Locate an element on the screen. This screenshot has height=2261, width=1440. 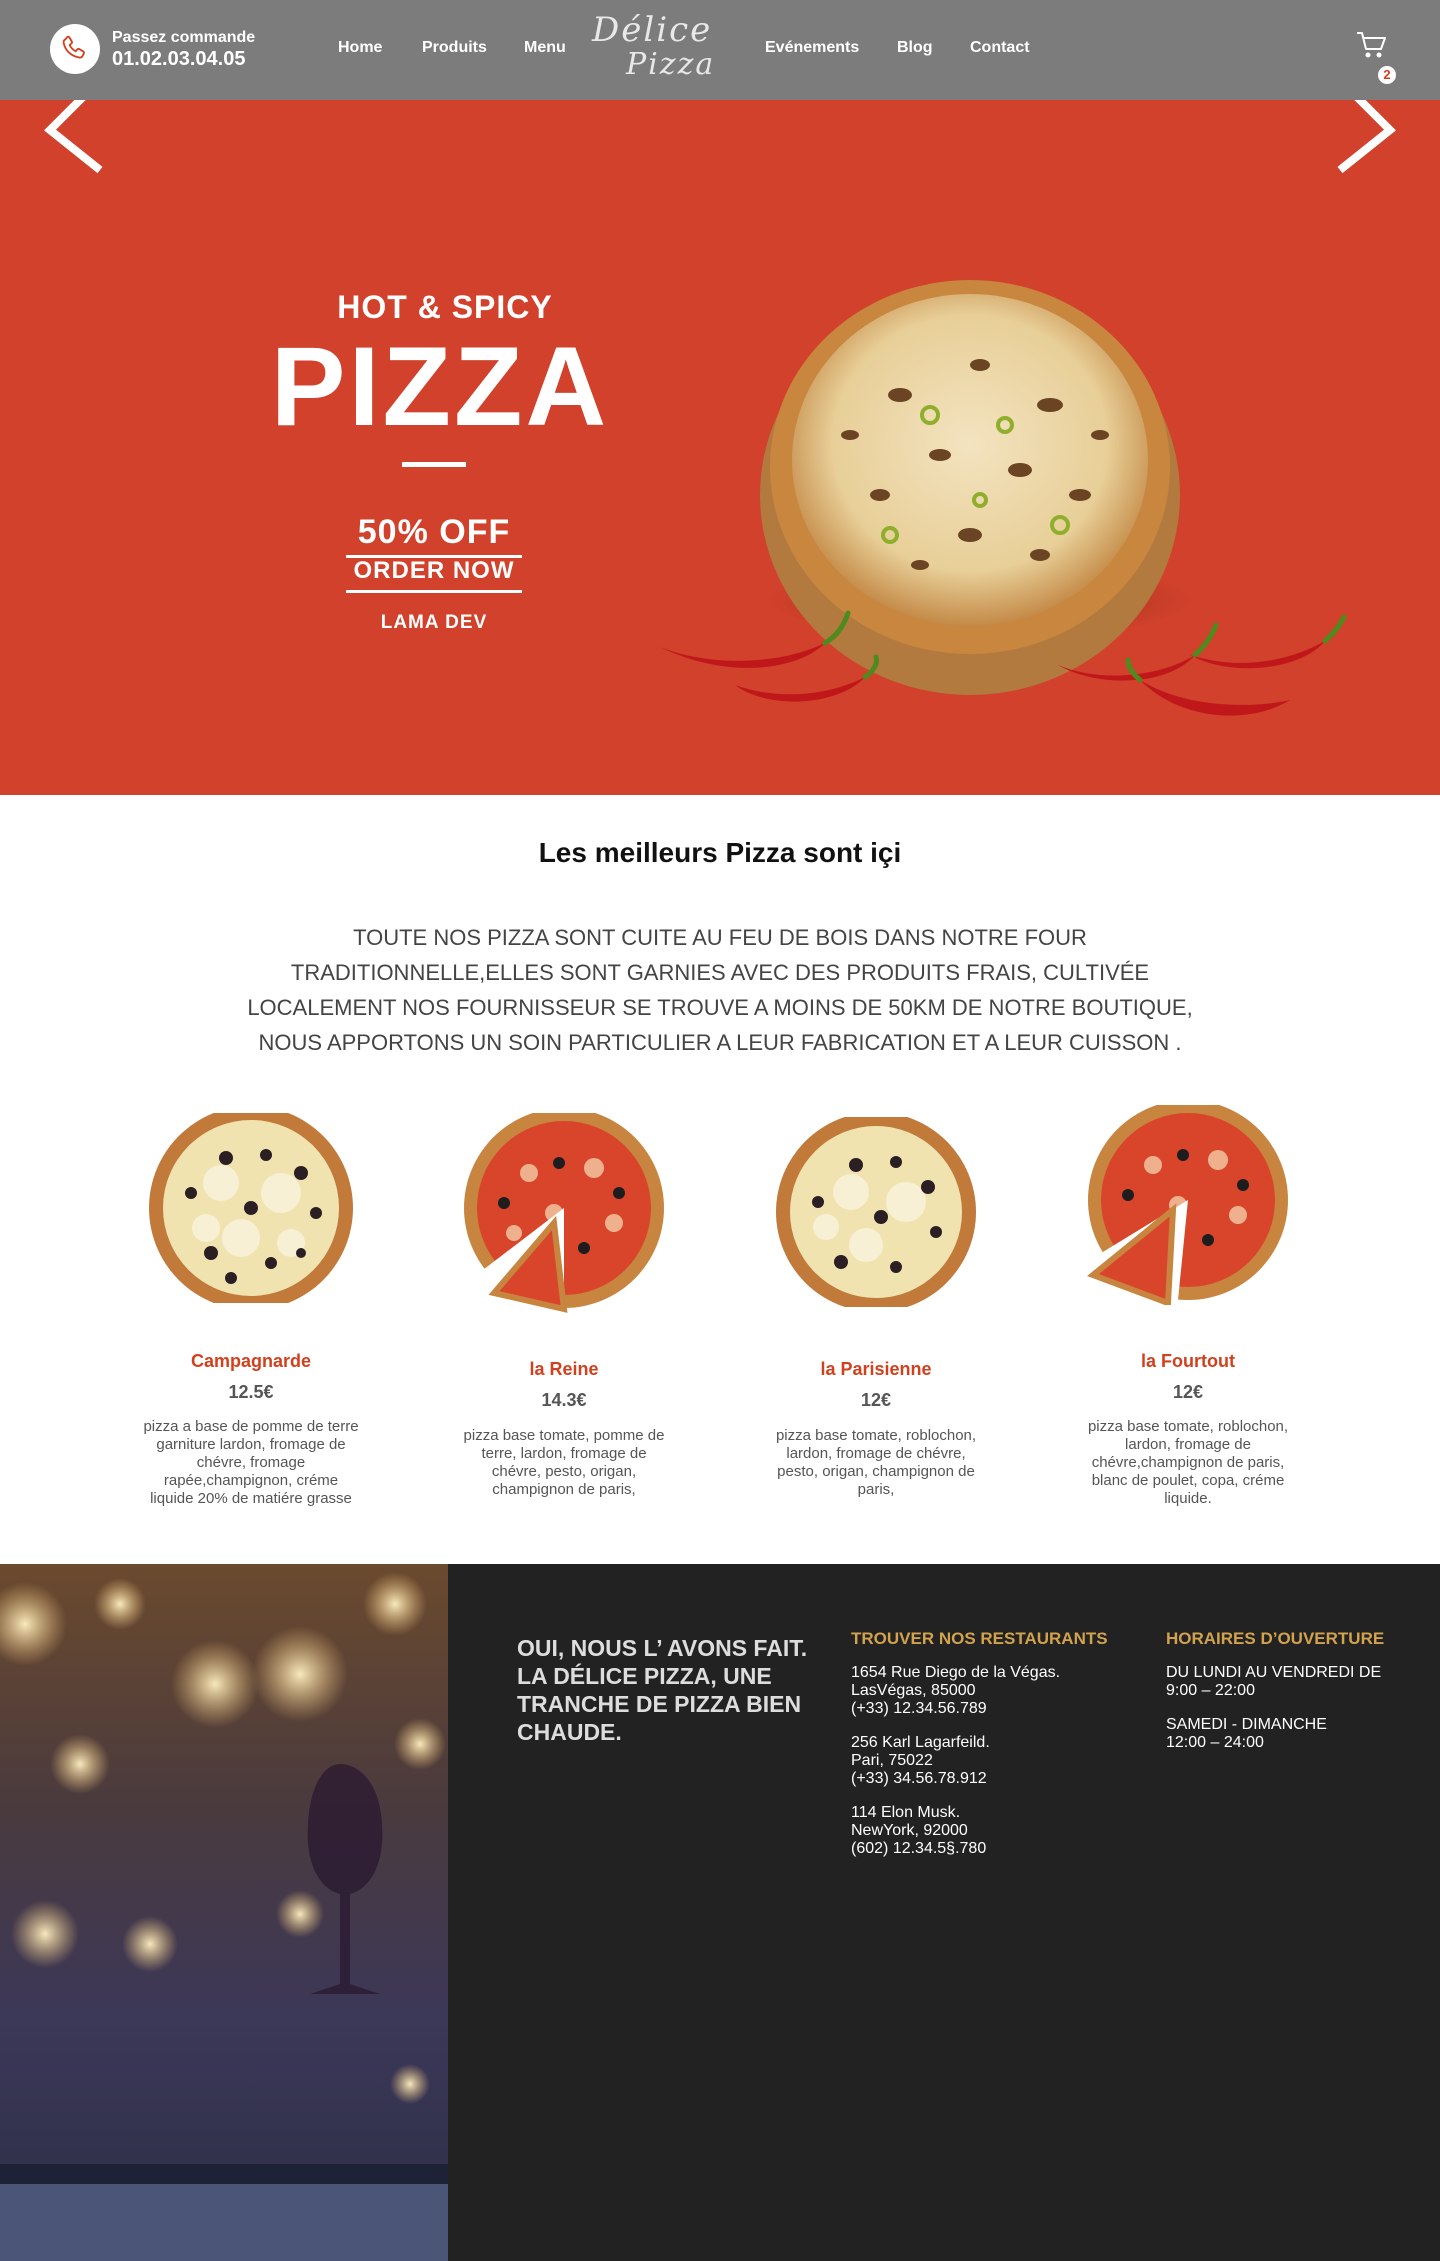
hero-brand: LAMA DEV is located at coordinates (434, 622).